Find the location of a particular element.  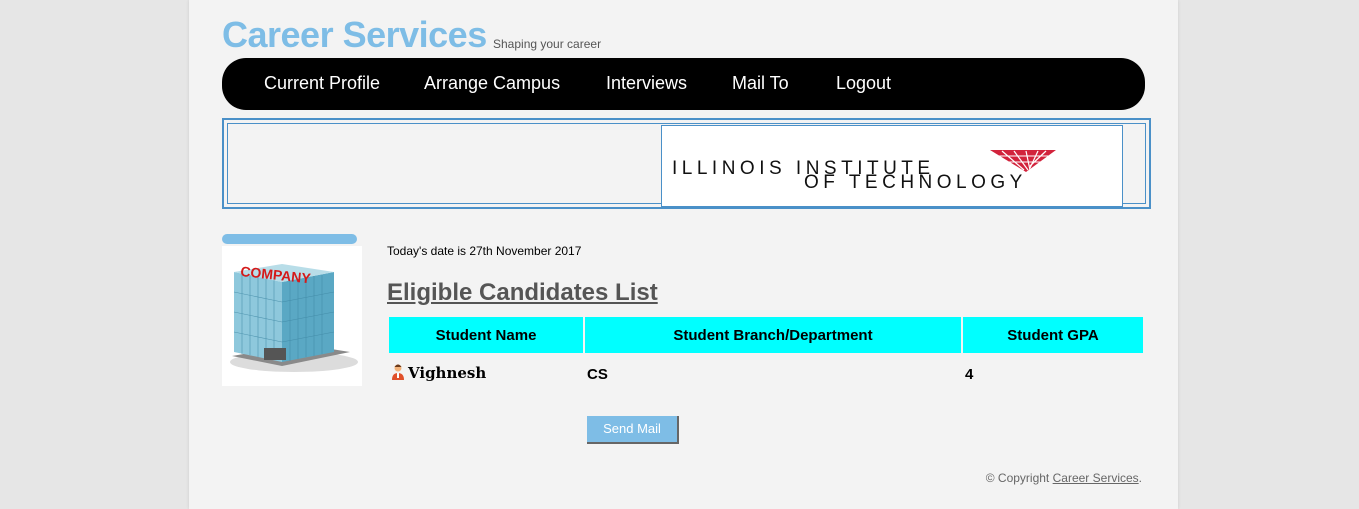

column-header-branch: Student Branch/Department is located at coordinates (773, 335).